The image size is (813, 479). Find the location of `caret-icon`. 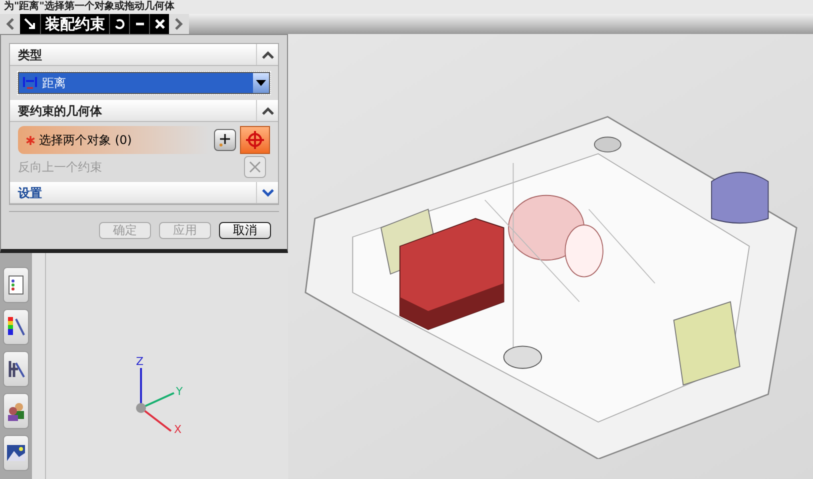

caret-icon is located at coordinates (261, 83).